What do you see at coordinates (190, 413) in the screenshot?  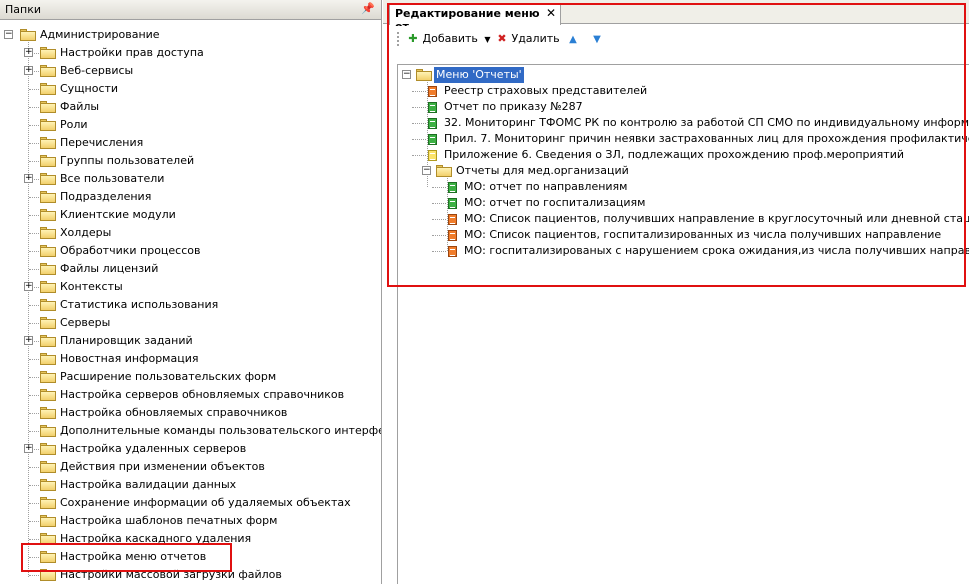 I see `tree-node: Настройка обновляемых справочников` at bounding box center [190, 413].